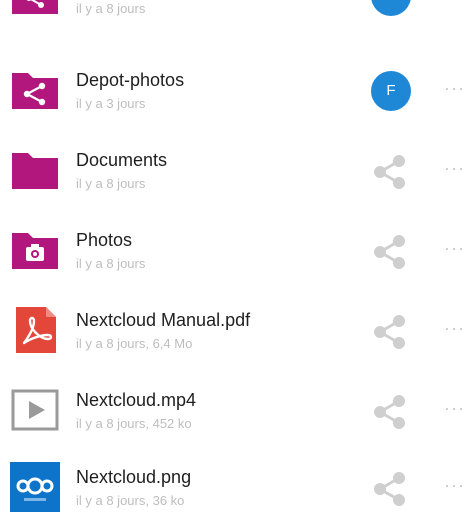 This screenshot has height=527, width=464. What do you see at coordinates (35, 251) in the screenshot?
I see `photo-folder-icon` at bounding box center [35, 251].